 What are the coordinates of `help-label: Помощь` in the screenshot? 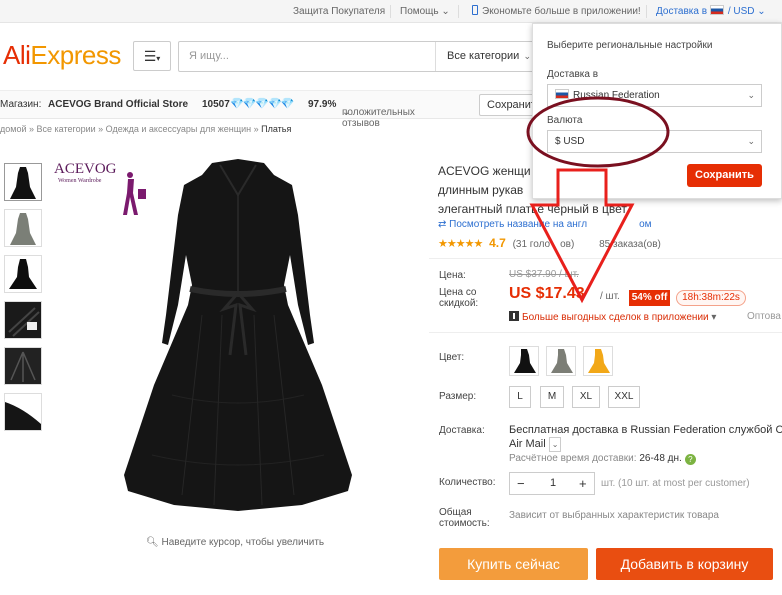 It's located at (419, 11).